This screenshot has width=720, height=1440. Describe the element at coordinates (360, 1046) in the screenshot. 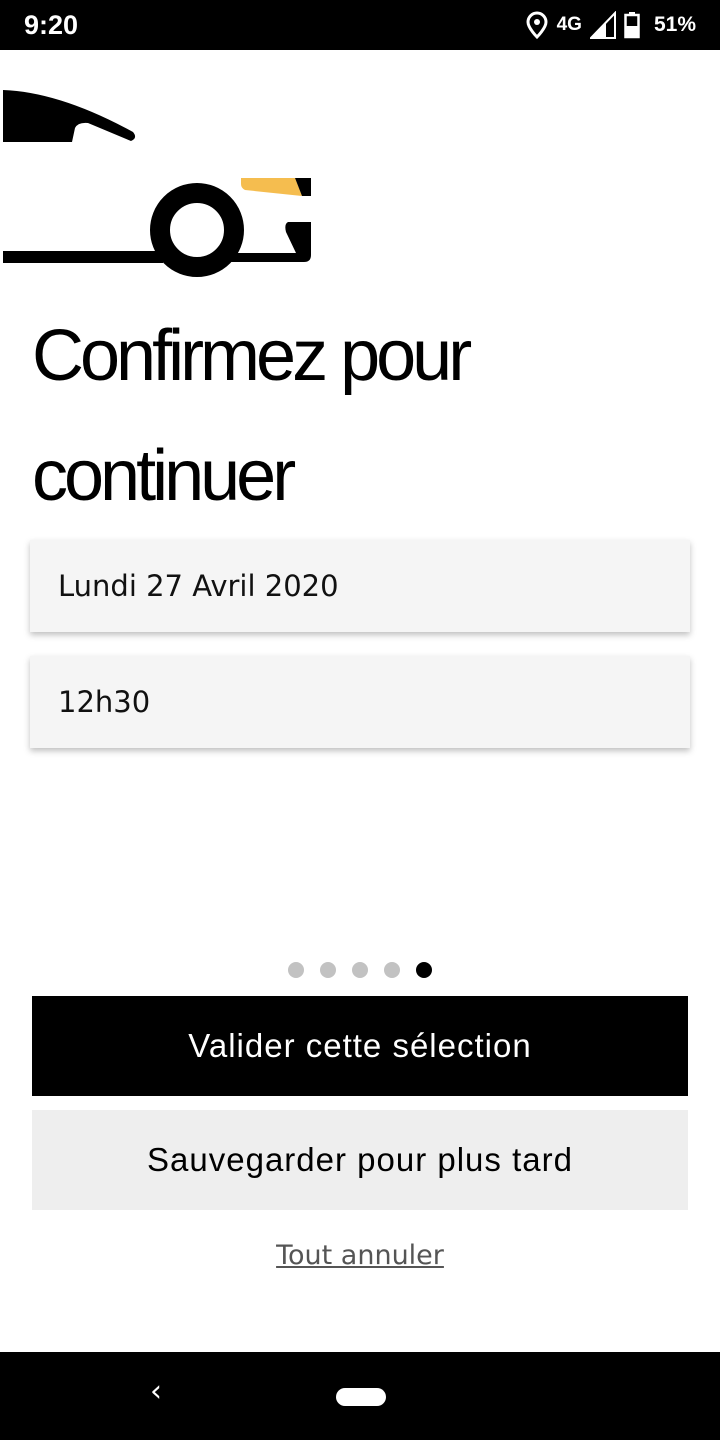

I see `confirm-selection-button: Valider cette sélection` at that location.